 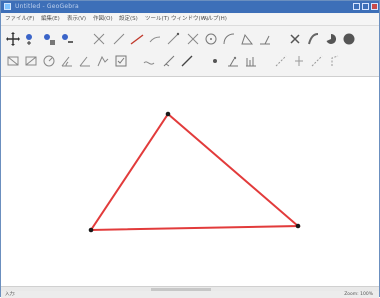 I want to click on menu-view: 表示(V), so click(x=76, y=19).